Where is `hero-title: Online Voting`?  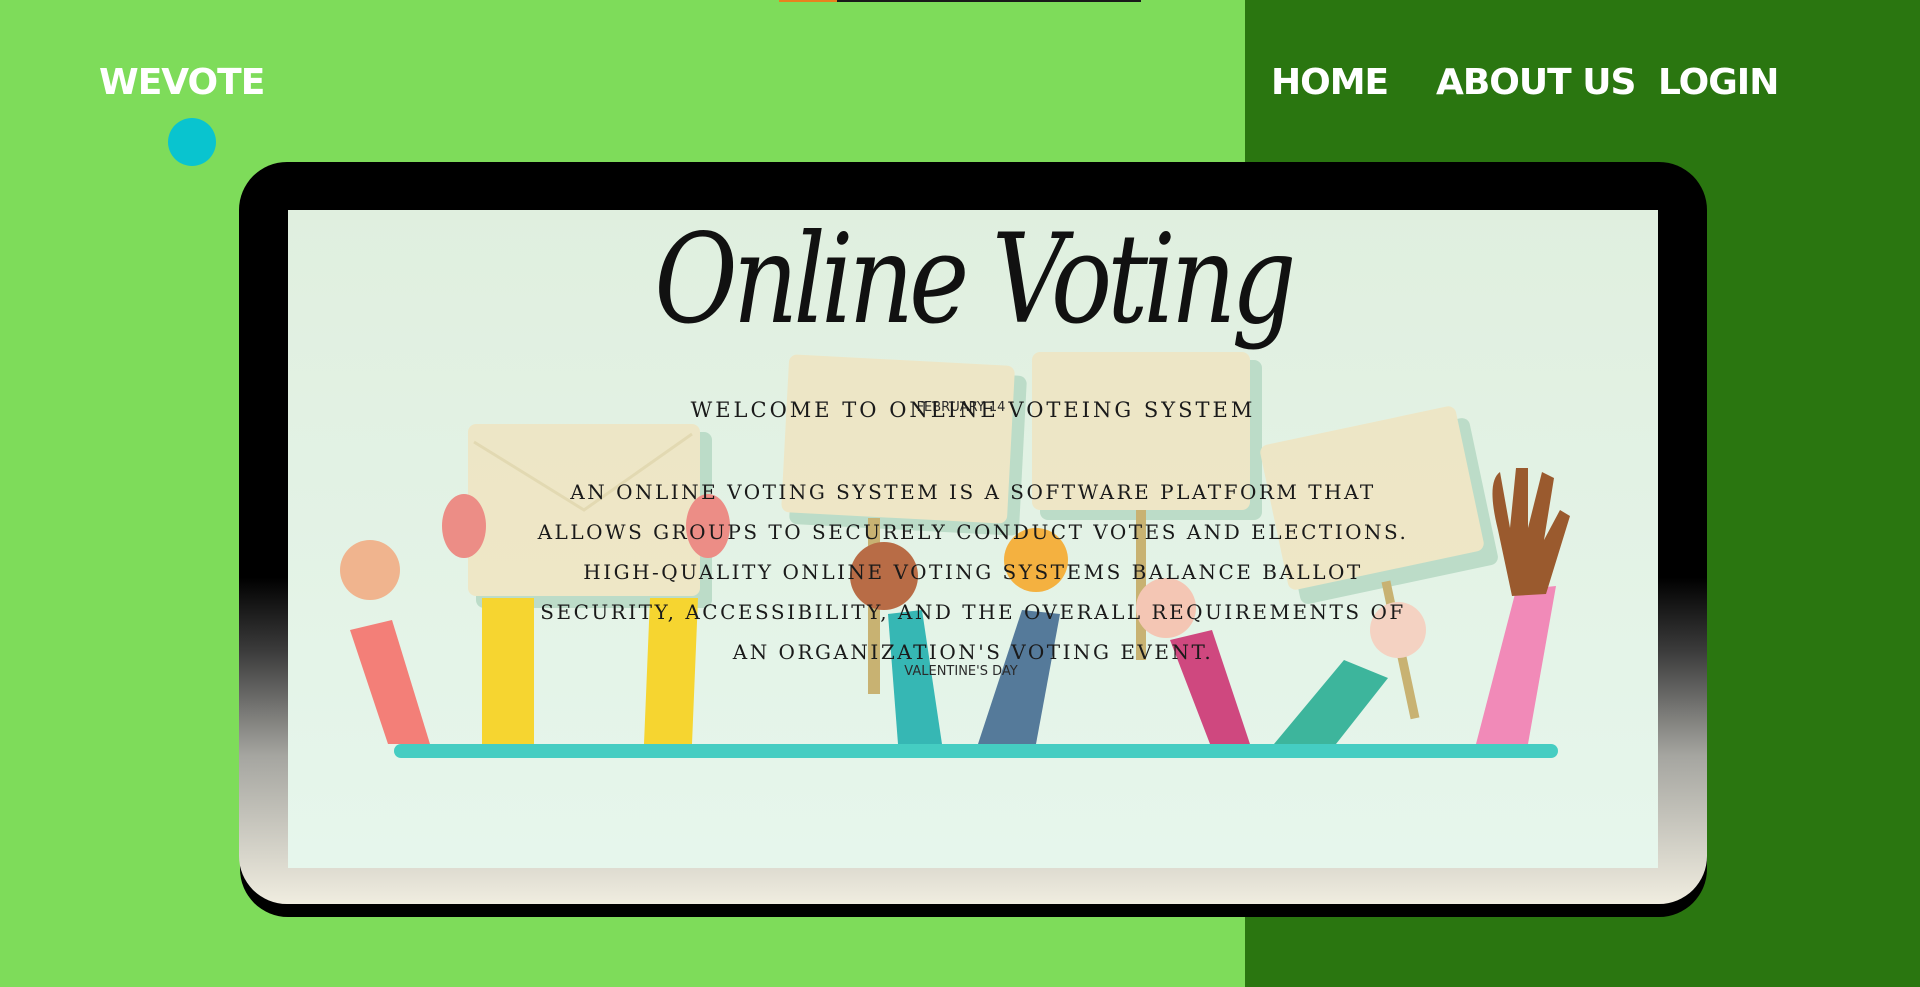 hero-title: Online Voting is located at coordinates (975, 281).